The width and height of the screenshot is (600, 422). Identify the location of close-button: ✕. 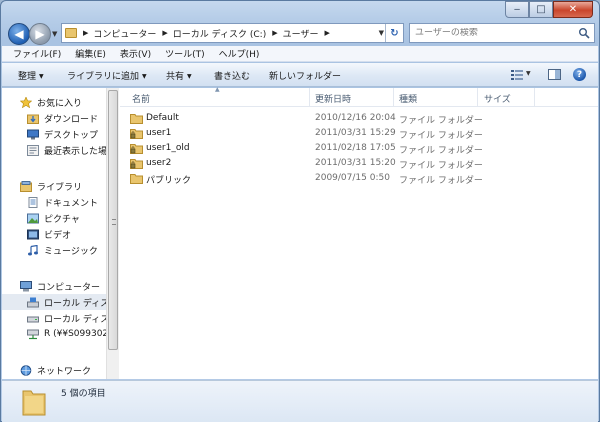
(573, 9).